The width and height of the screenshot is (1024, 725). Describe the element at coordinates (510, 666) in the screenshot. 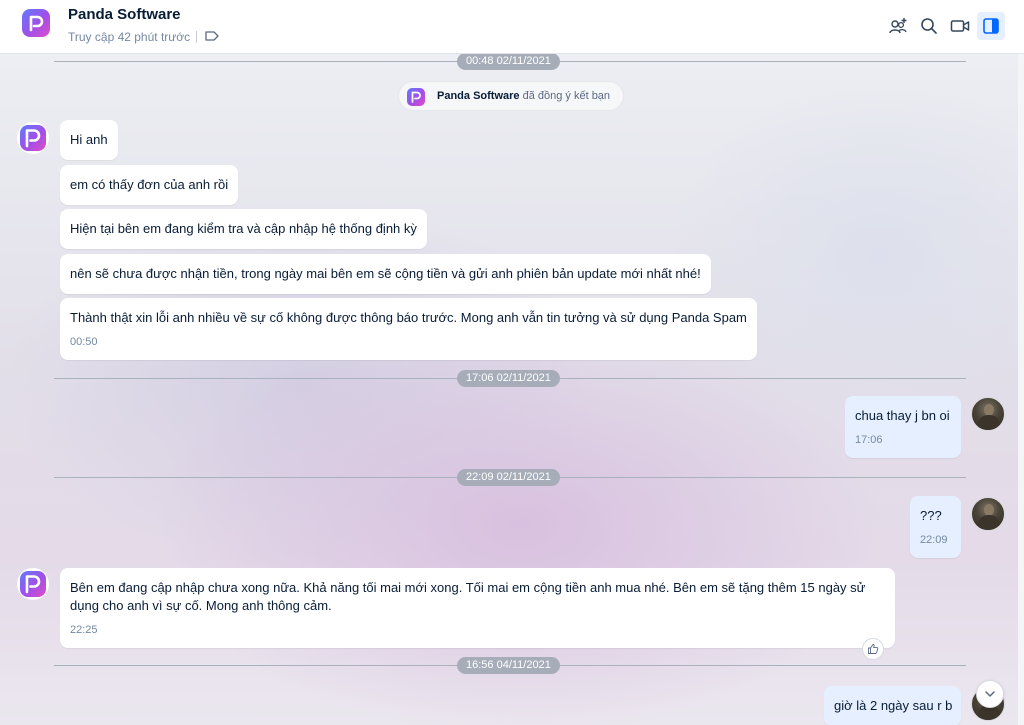

I see `time-separator: 16:56 04/11/2021` at that location.